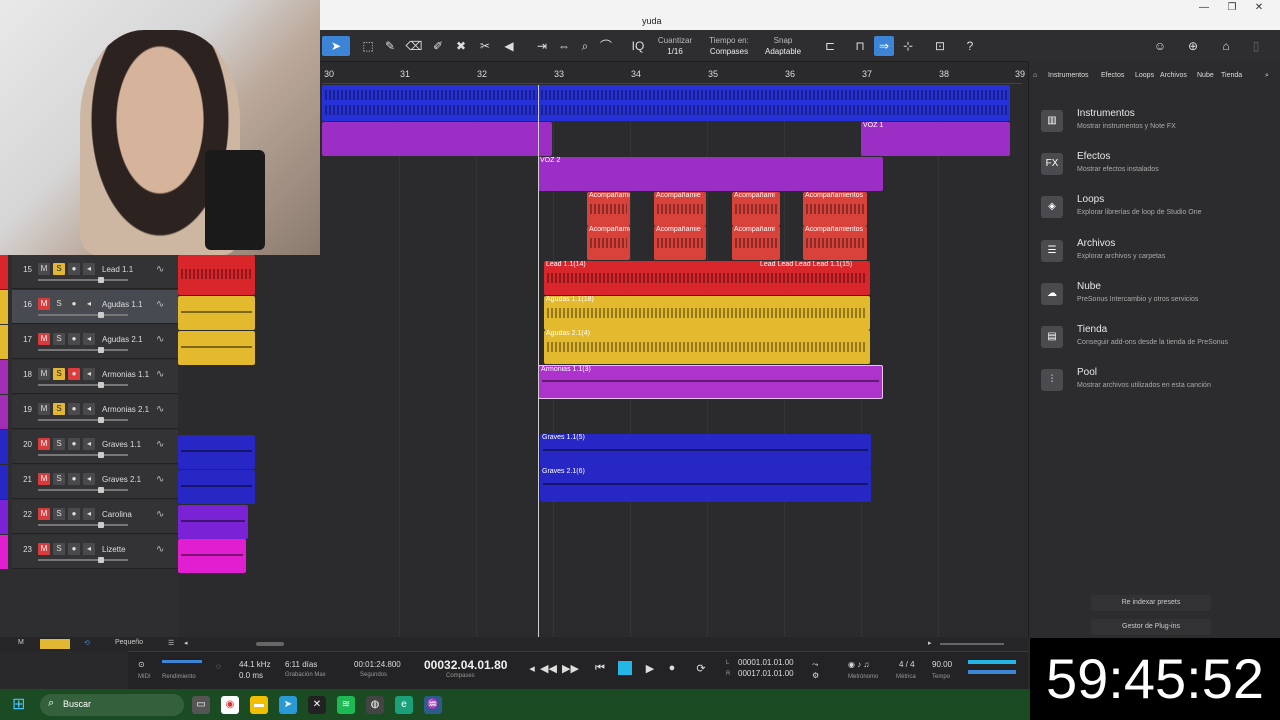 The image size is (1280, 720). I want to click on audio-clip-top, so click(666, 103).